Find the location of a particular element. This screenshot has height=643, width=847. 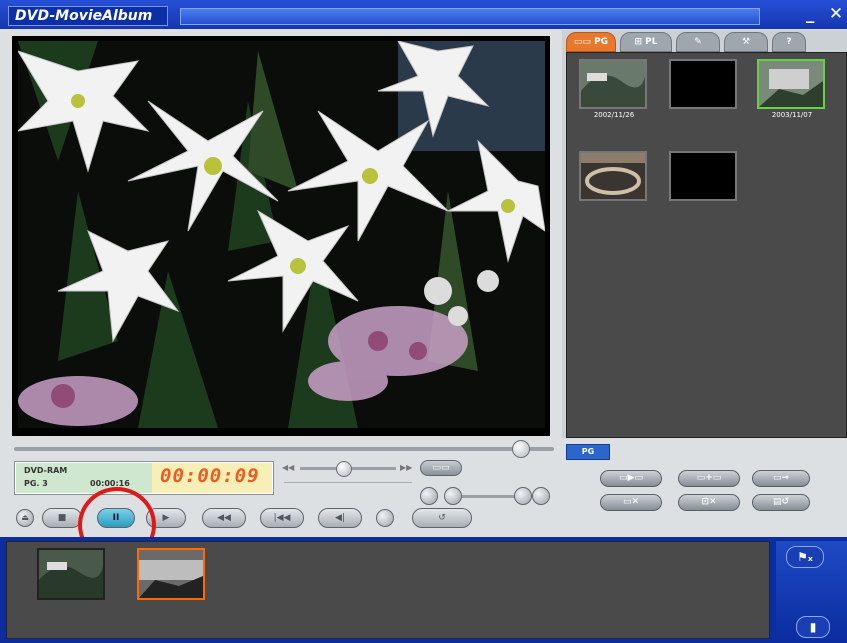

delete-program-button: ▭✕ is located at coordinates (631, 502).